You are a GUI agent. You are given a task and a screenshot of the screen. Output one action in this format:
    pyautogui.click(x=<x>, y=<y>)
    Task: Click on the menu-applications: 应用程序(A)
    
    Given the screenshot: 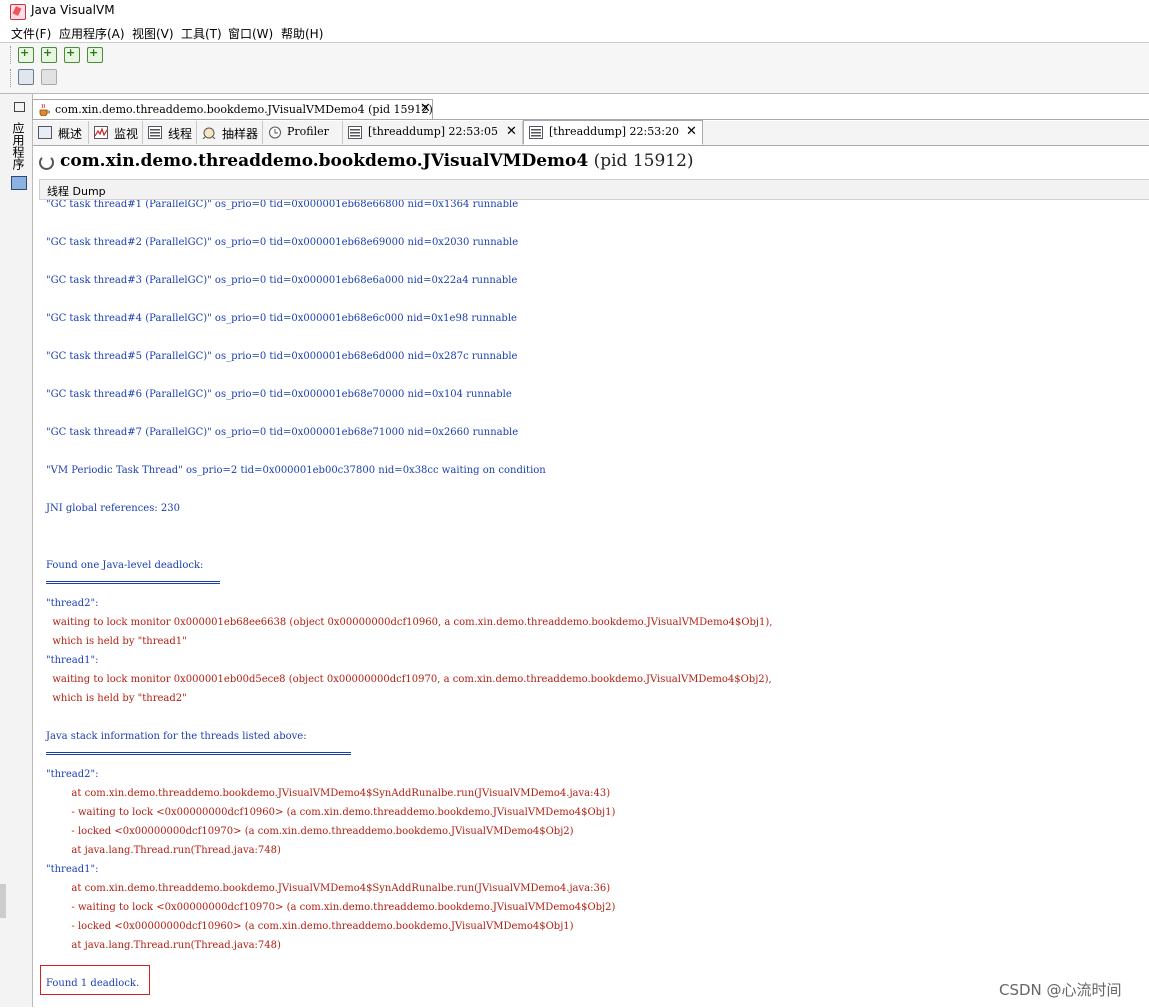 What is the action you would take?
    pyautogui.click(x=92, y=33)
    